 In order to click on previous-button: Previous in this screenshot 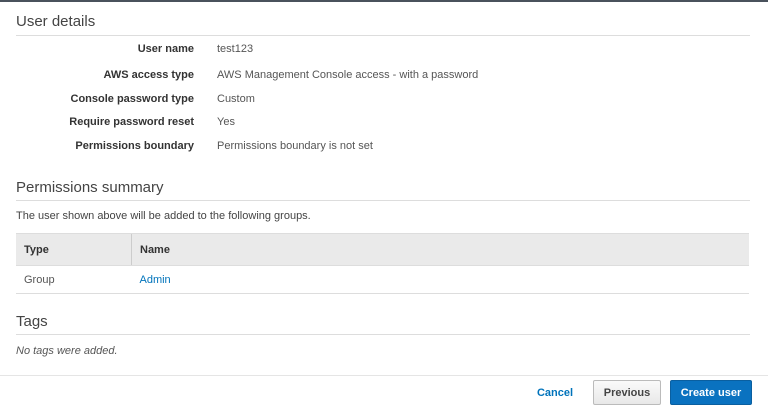, I will do `click(627, 392)`.